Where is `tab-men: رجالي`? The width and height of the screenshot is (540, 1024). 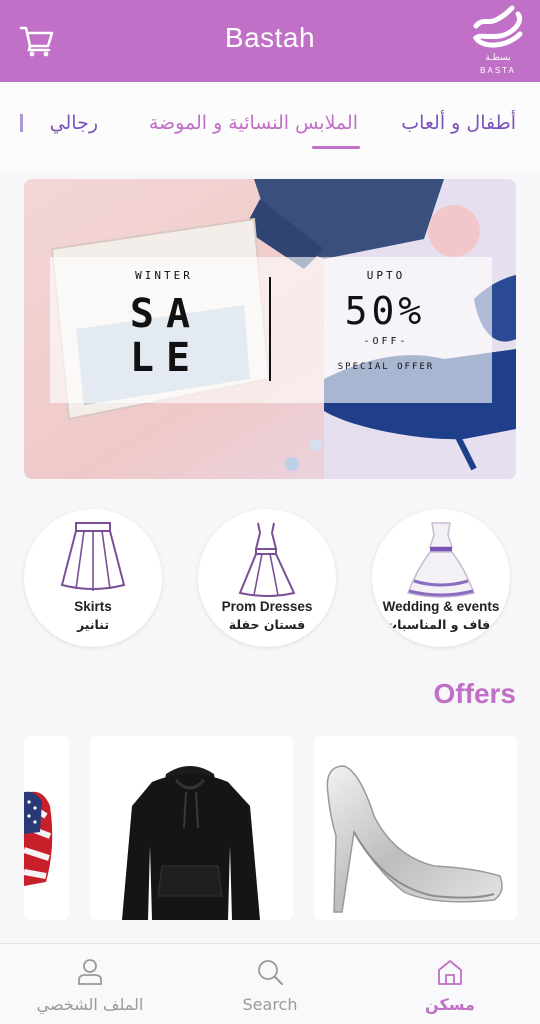
tab-men: رجالي is located at coordinates (74, 123).